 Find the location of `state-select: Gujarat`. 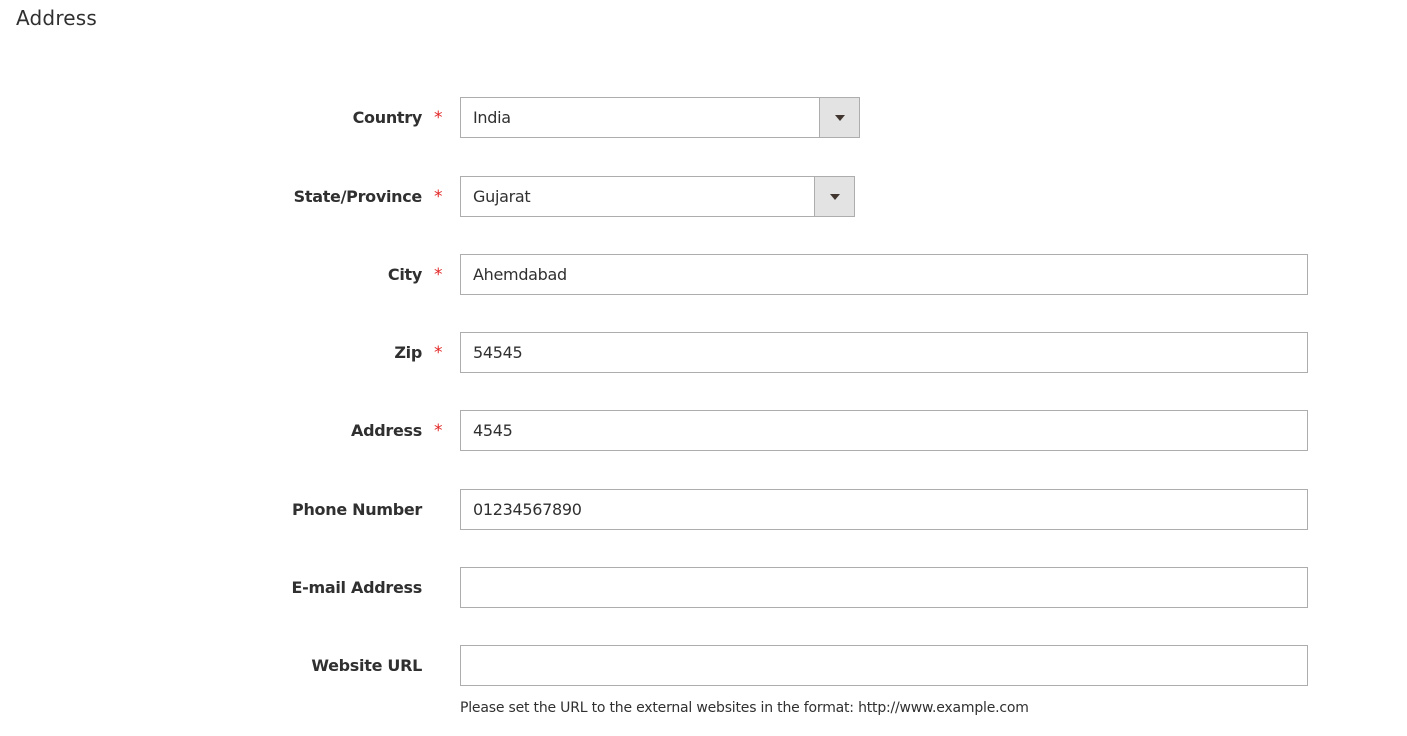

state-select: Gujarat is located at coordinates (657, 196).